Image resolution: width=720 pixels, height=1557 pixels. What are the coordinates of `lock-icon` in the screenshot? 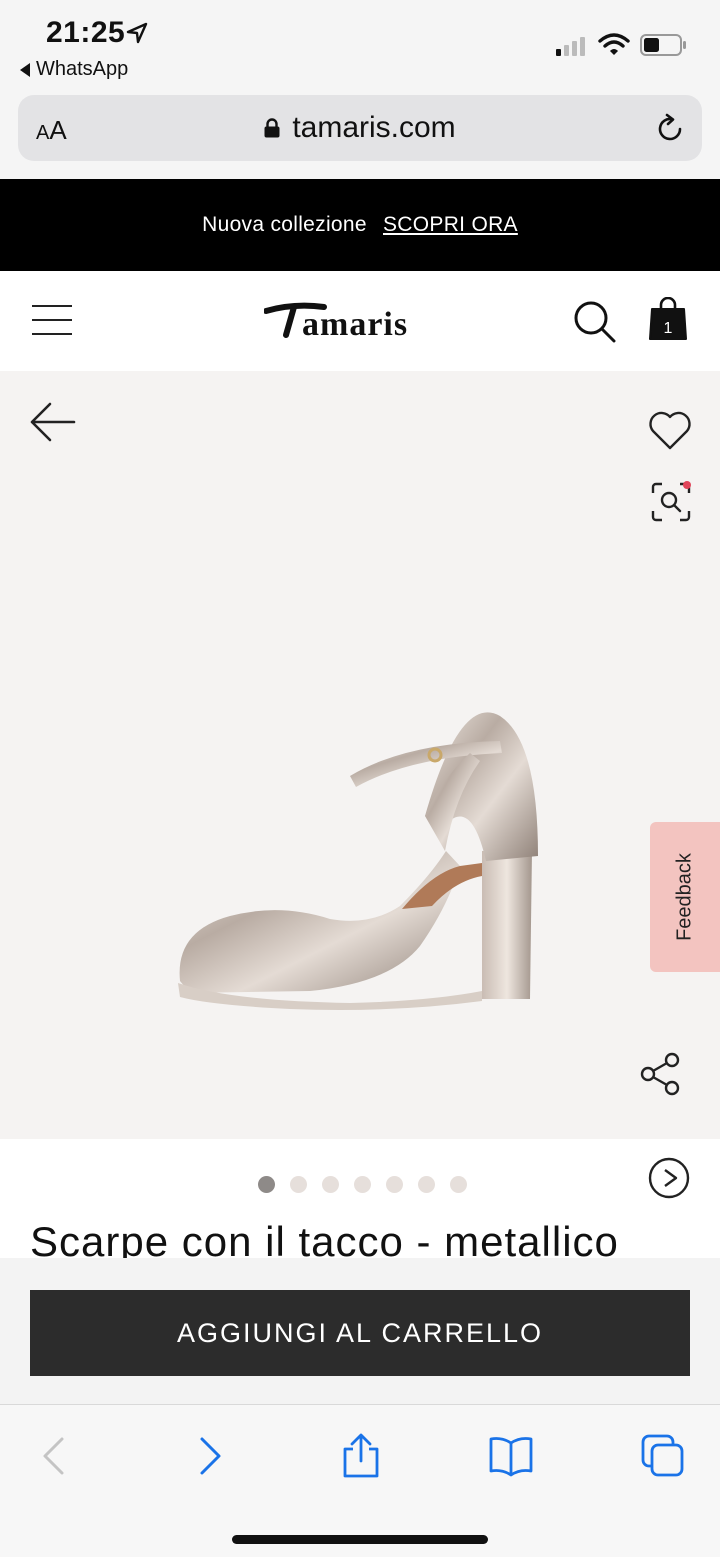 It's located at (272, 128).